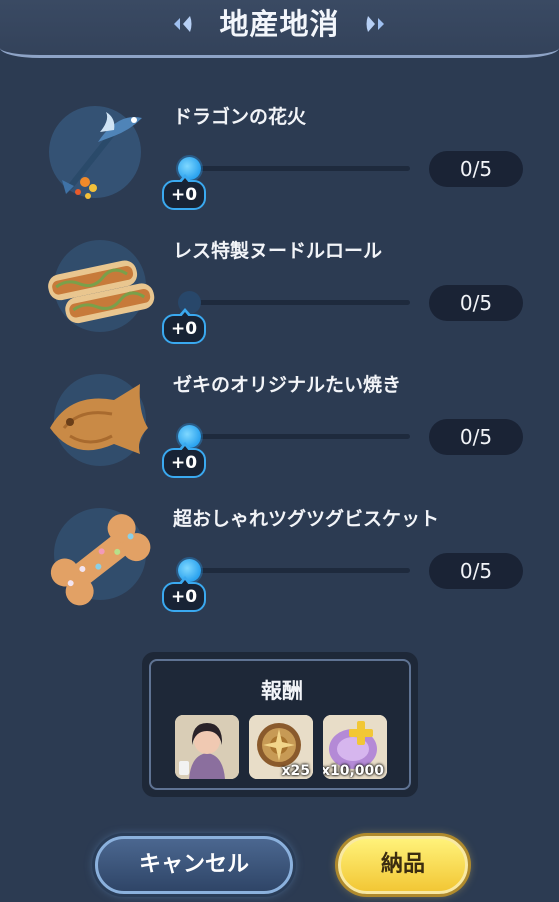  I want to click on reward-title: 報酬, so click(282, 691).